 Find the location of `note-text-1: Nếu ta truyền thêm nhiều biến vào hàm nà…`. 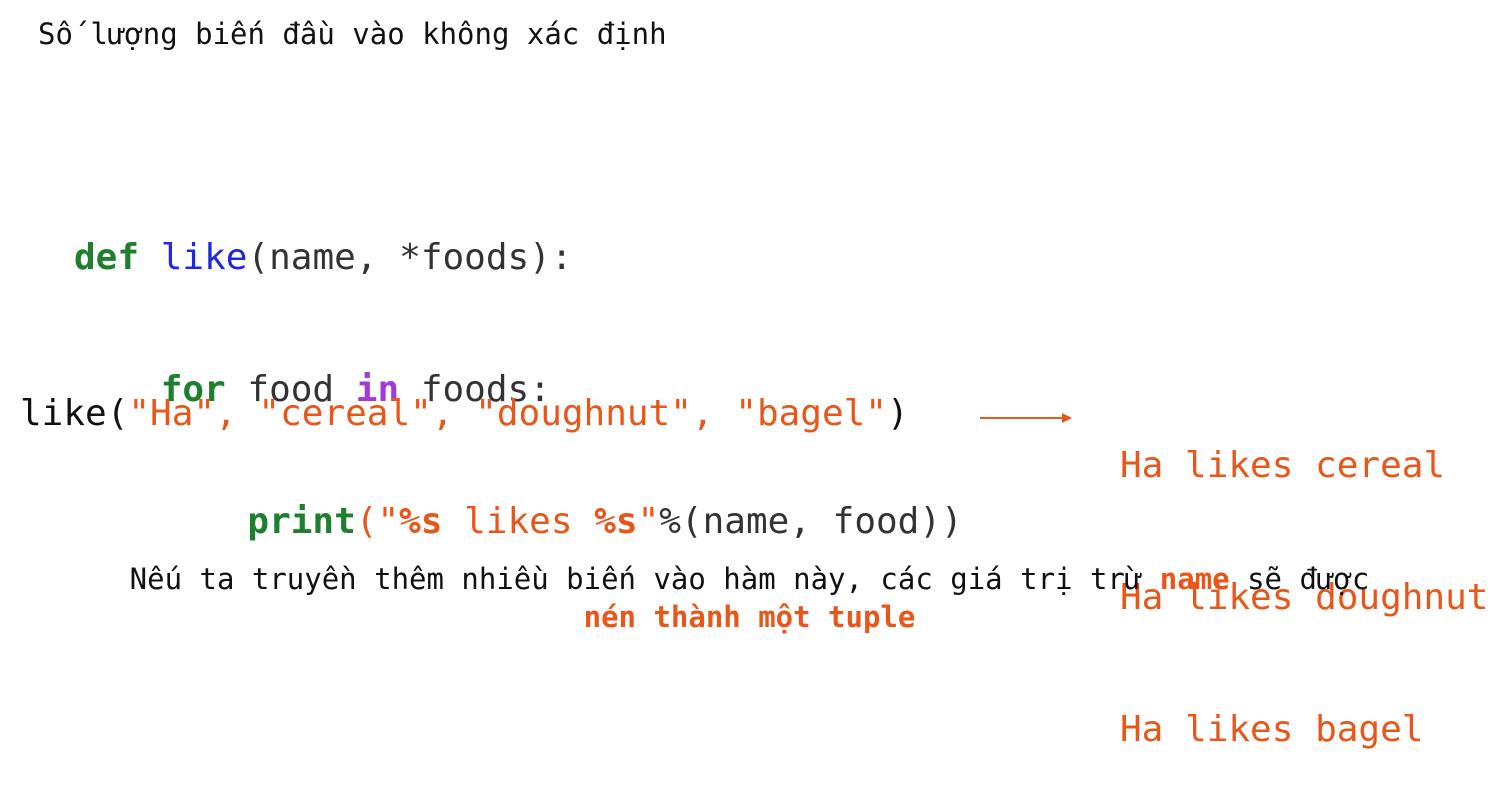

note-text-1: Nếu ta truyền thêm nhiều biến vào hàm nà… is located at coordinates (644, 579).